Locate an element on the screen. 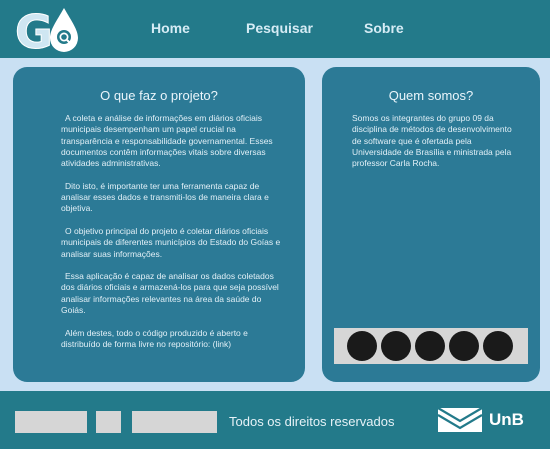  unb-emblem-icon is located at coordinates (460, 419).